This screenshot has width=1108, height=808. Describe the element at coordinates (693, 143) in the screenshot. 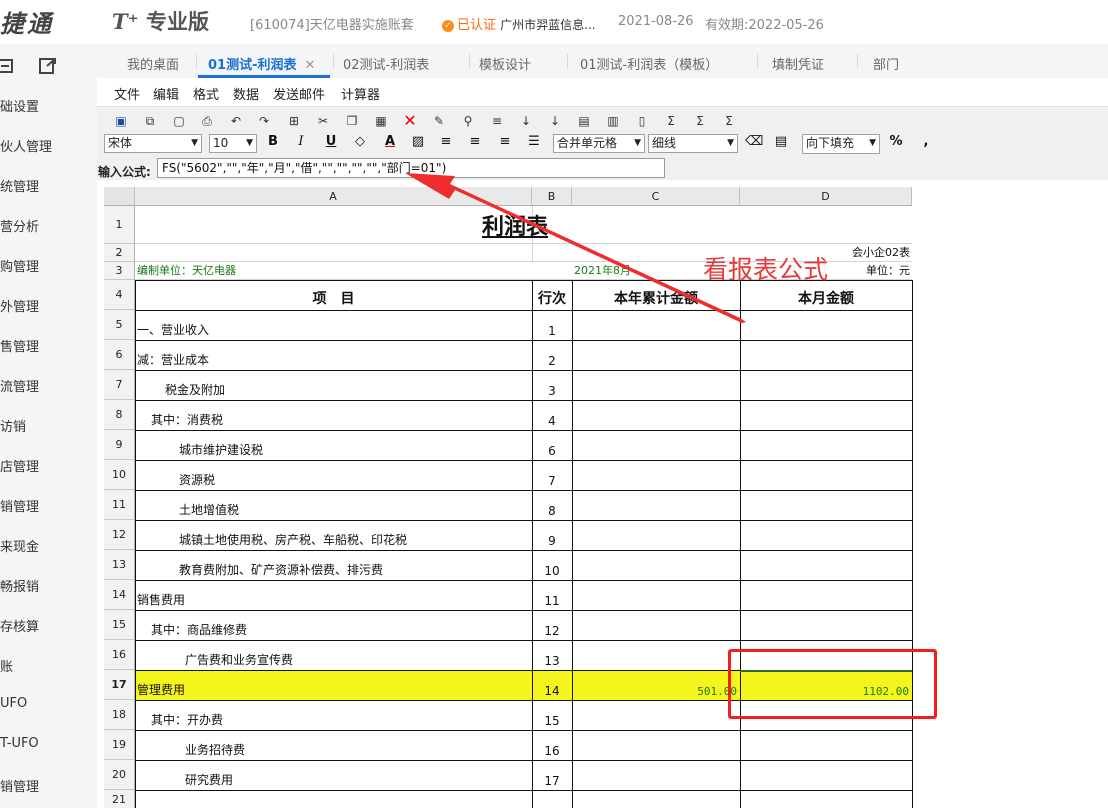

I see `border-line-select: 细线 ▼` at that location.